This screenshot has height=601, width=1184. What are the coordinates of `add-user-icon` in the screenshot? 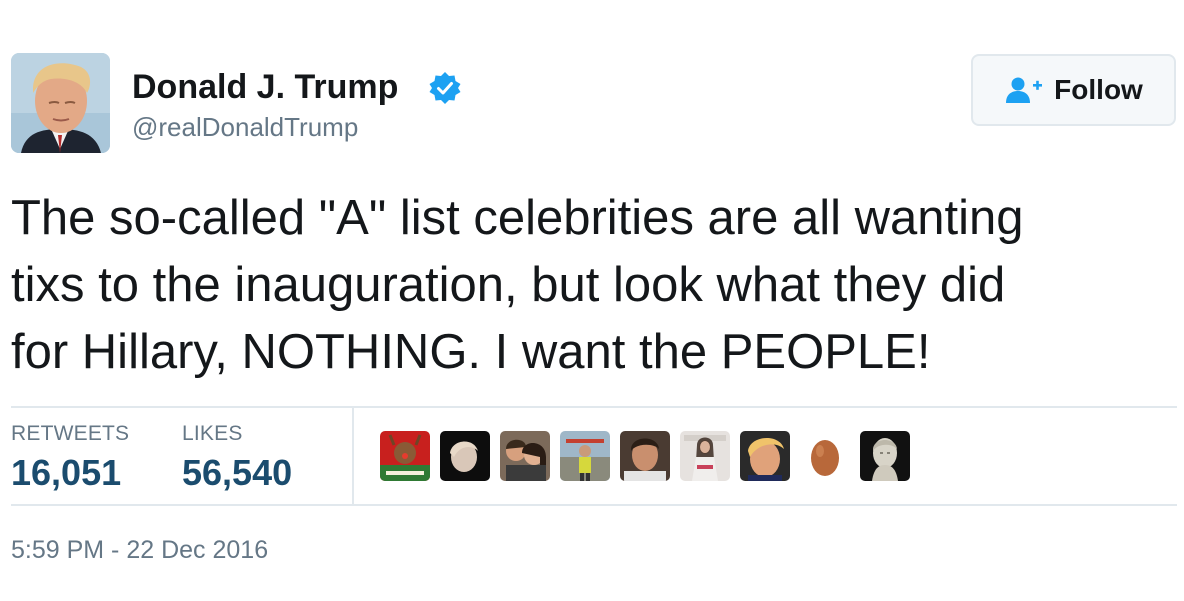 It's located at (1024, 90).